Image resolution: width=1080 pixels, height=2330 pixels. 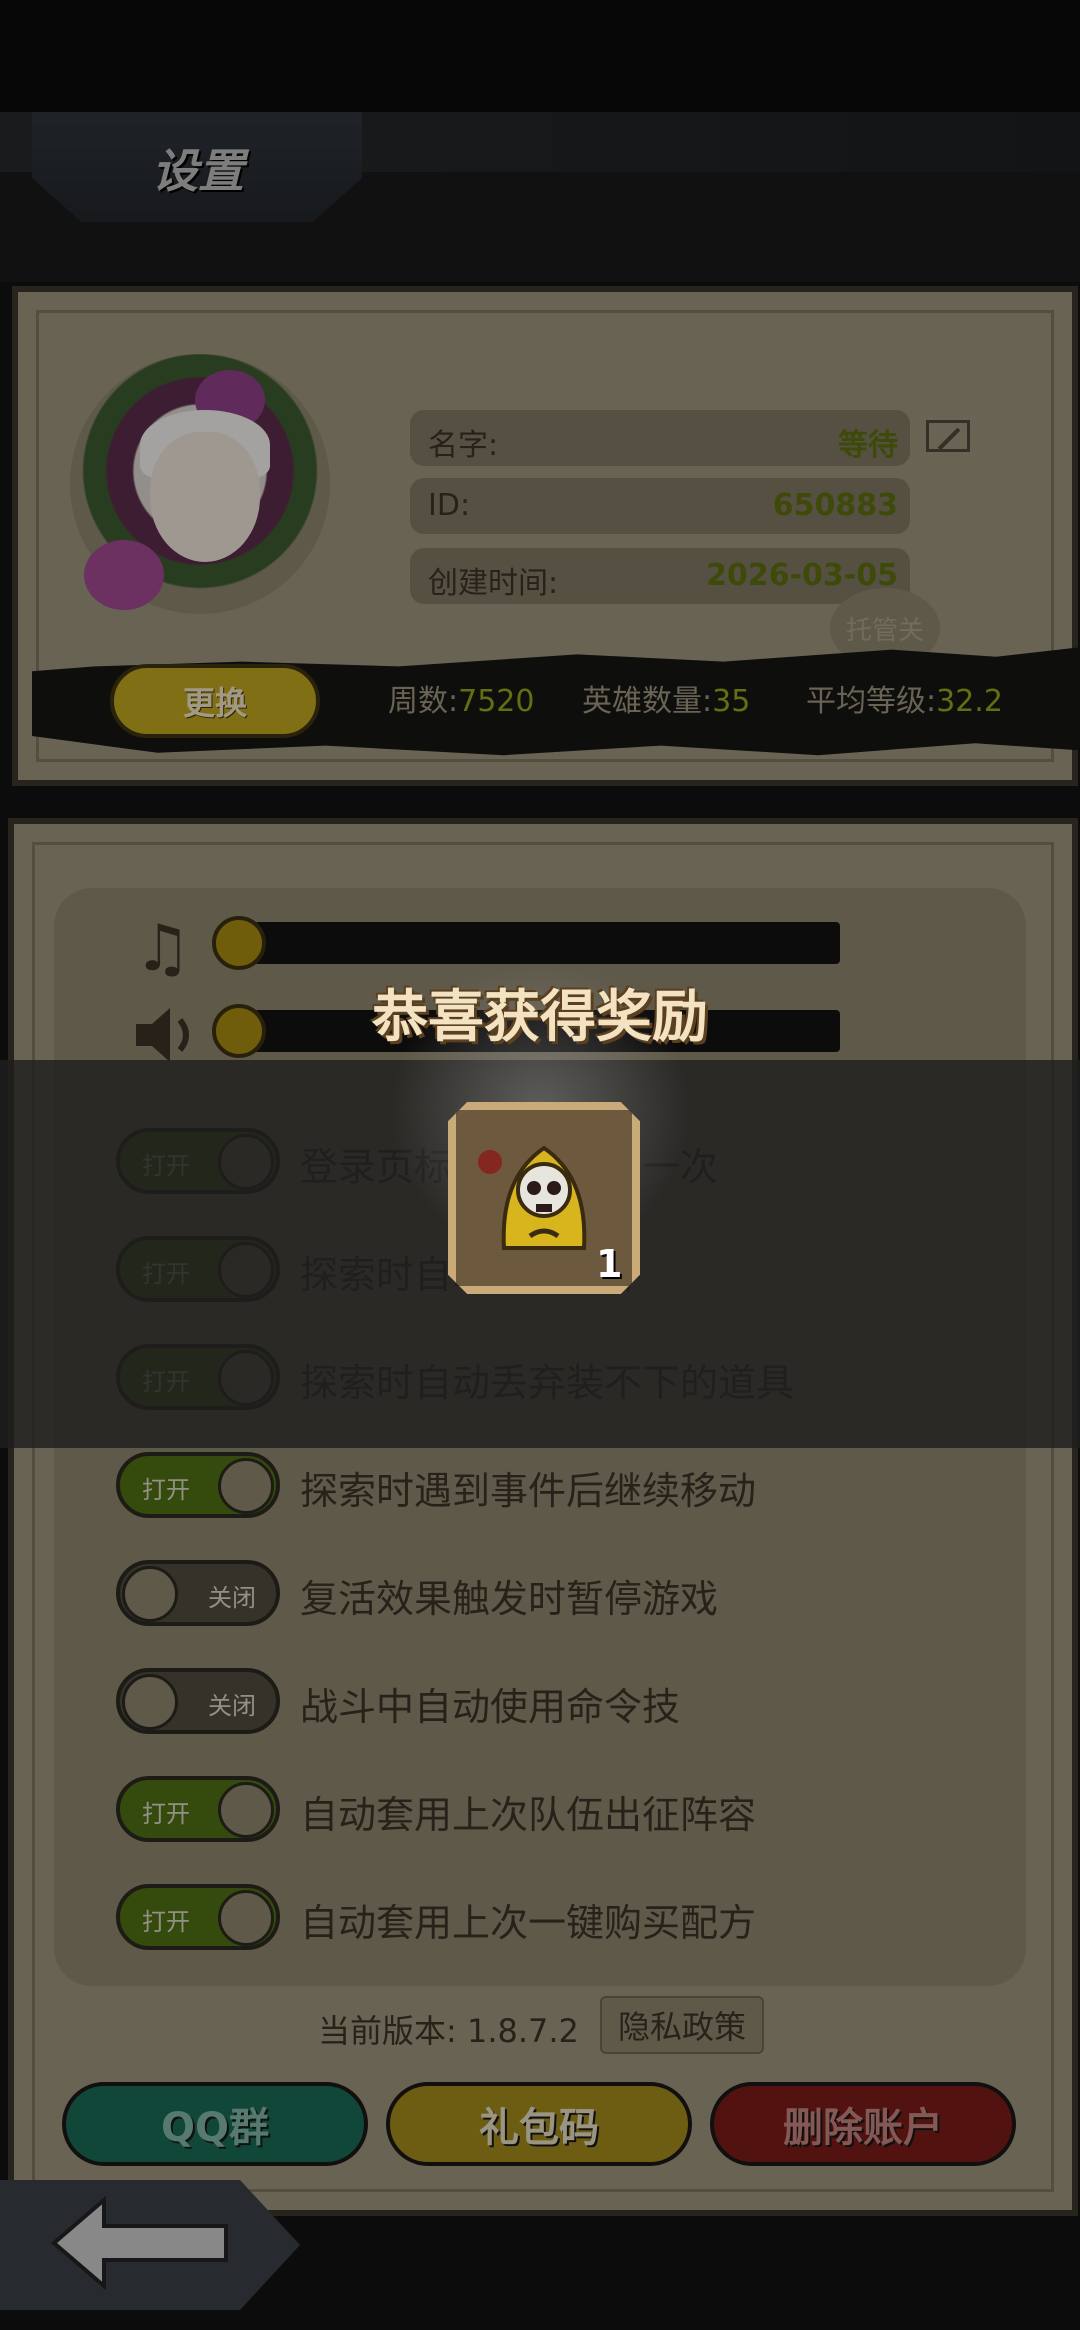 I want to click on reward-title: 恭喜获得奖励, so click(x=540, y=1017).